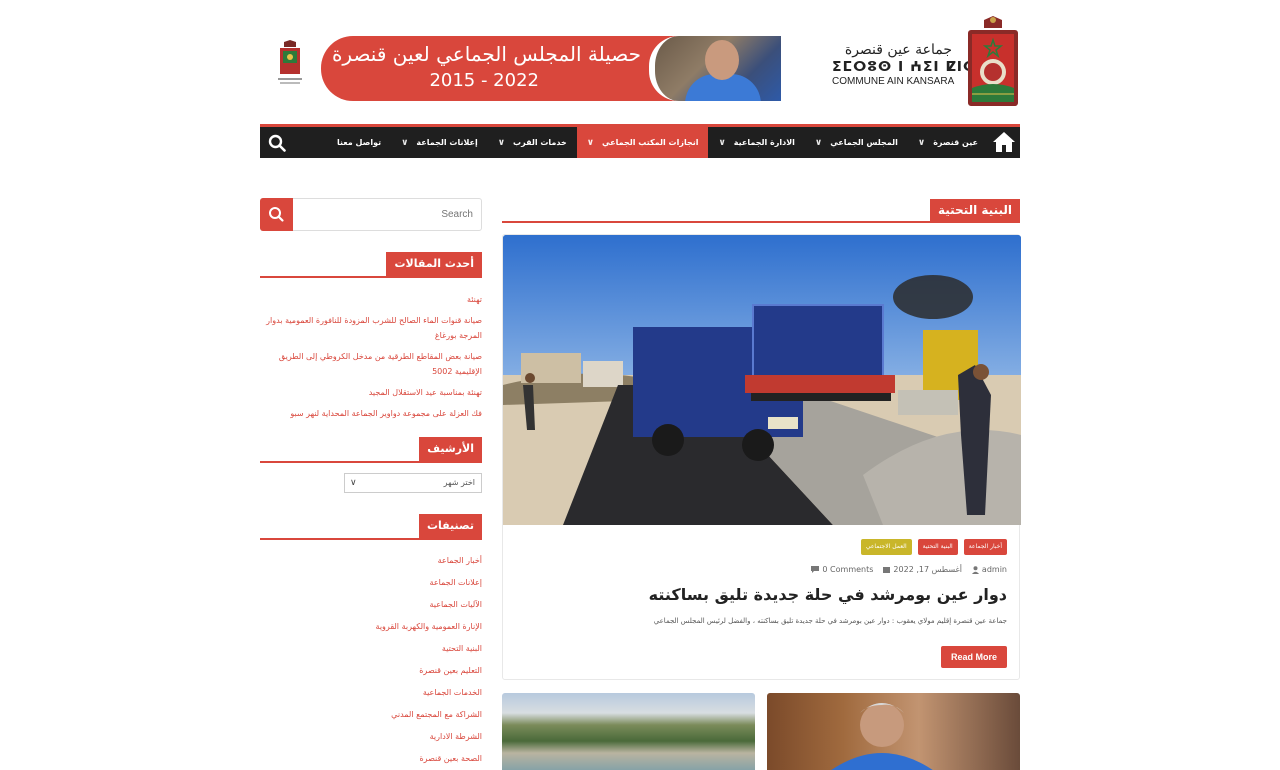 This screenshot has width=1280, height=770. Describe the element at coordinates (371, 649) in the screenshot. I see `category-link: البنية التحتية` at that location.